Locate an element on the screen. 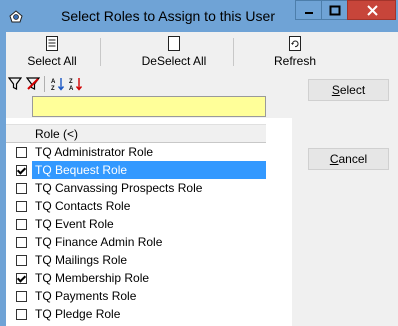 Image resolution: width=398 pixels, height=326 pixels. cancel-button: Cancel is located at coordinates (348, 159).